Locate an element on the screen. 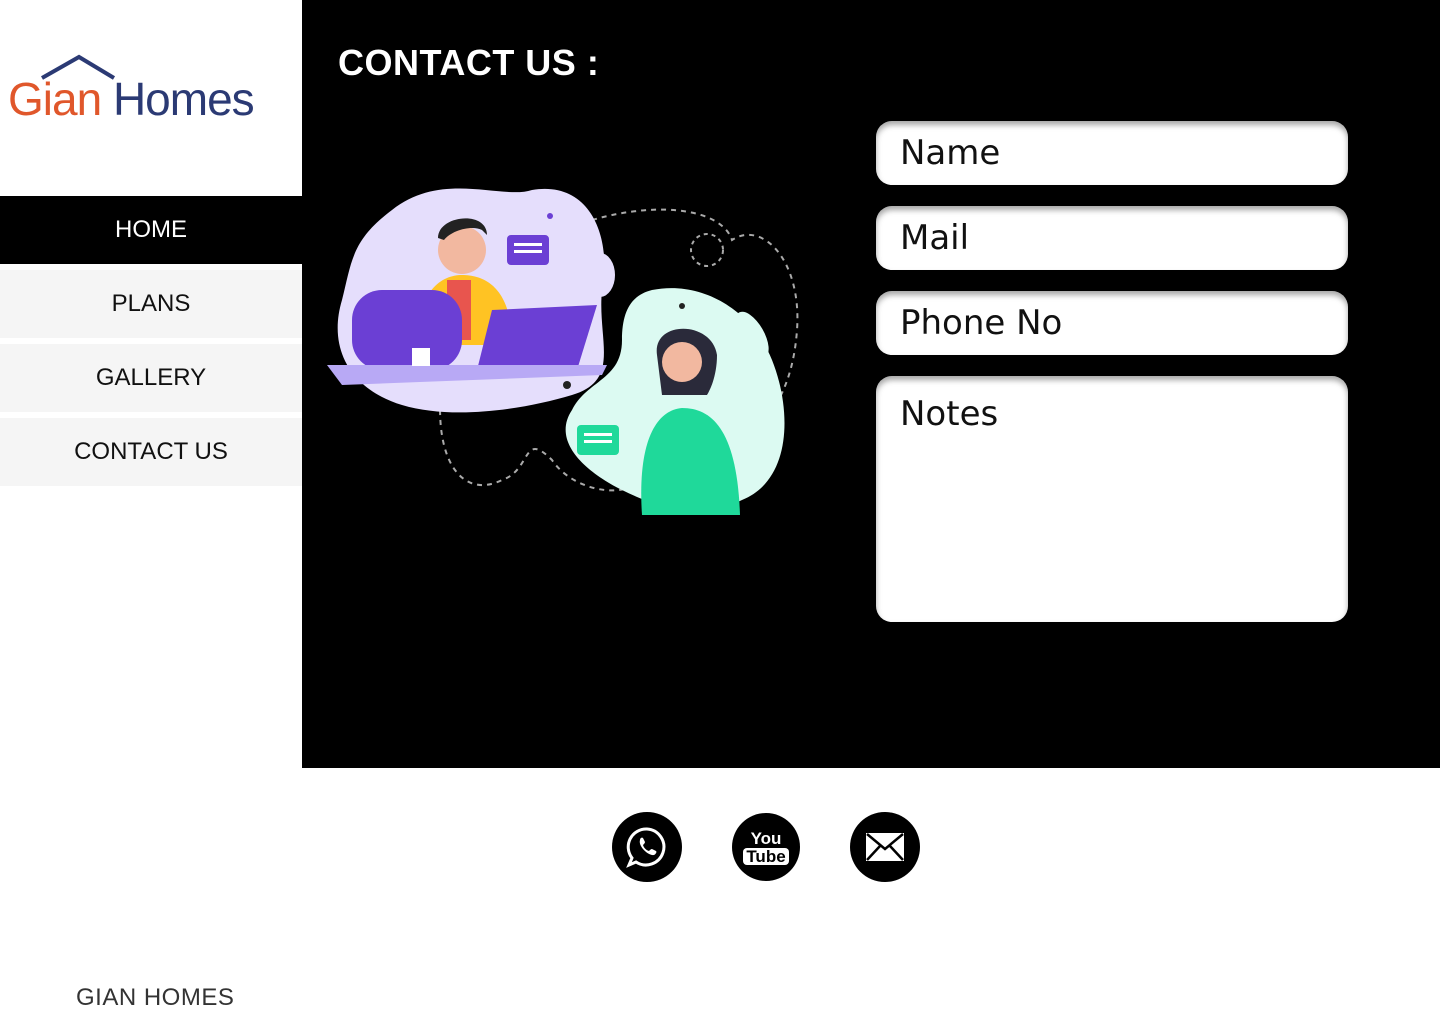 The width and height of the screenshot is (1440, 1024). whatsapp-icon is located at coordinates (646, 847).